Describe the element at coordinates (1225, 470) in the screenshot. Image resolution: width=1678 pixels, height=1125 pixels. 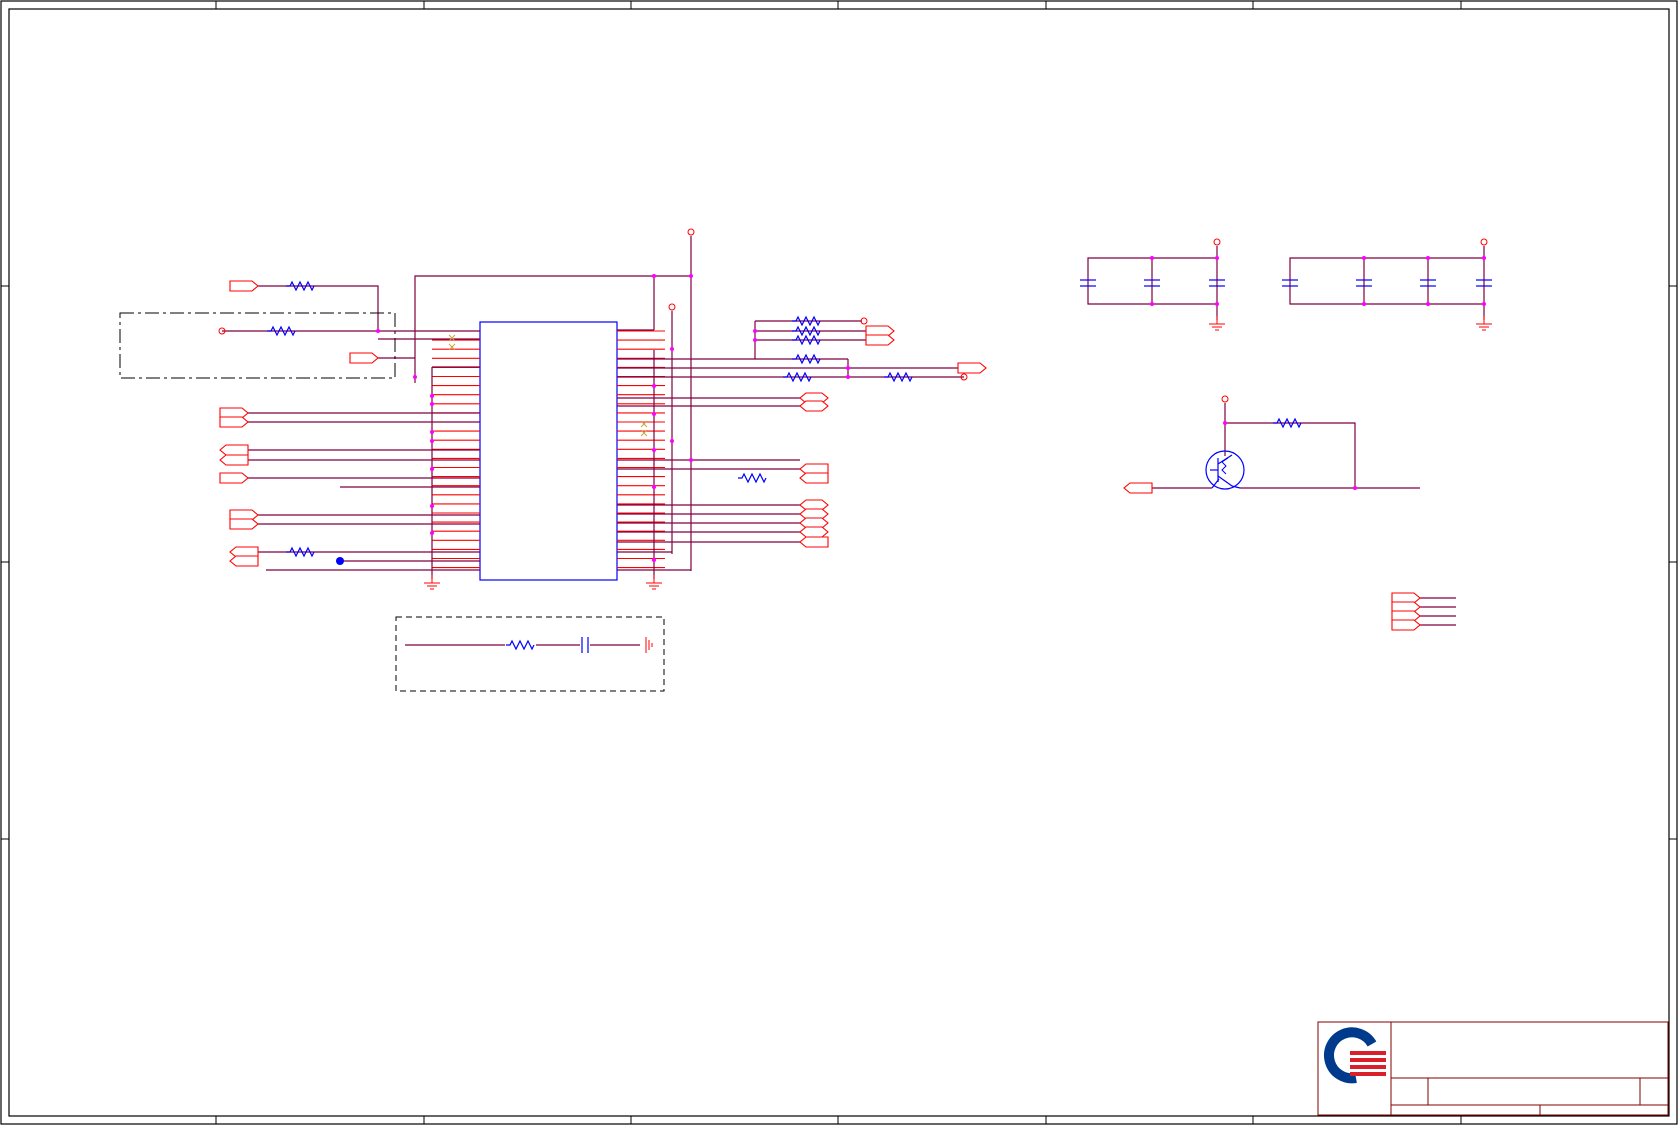
I see `npn-icon` at that location.